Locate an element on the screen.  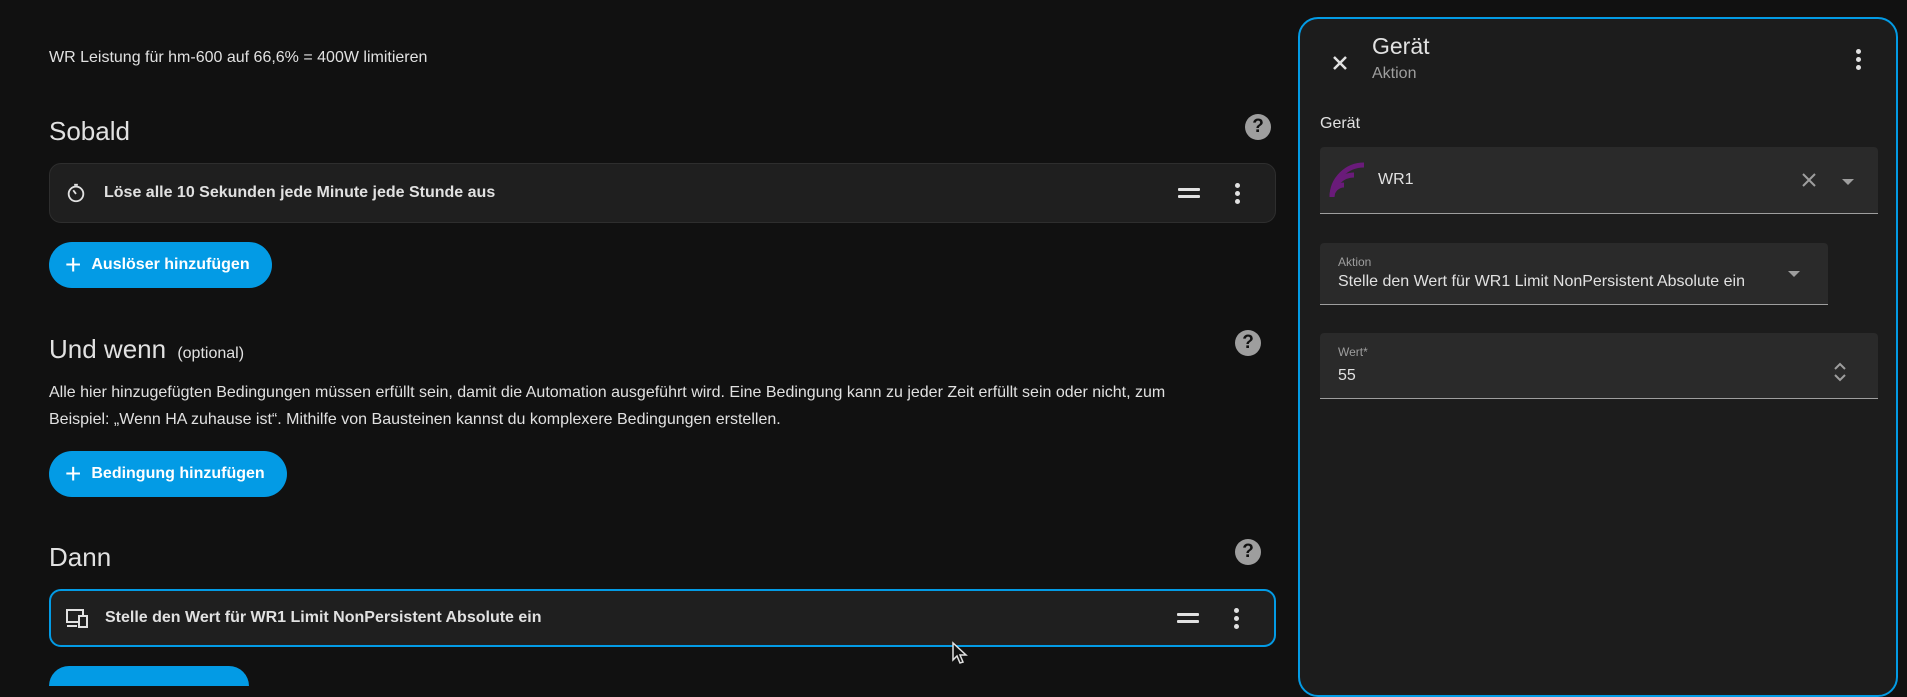
add-action-button is located at coordinates (149, 676).